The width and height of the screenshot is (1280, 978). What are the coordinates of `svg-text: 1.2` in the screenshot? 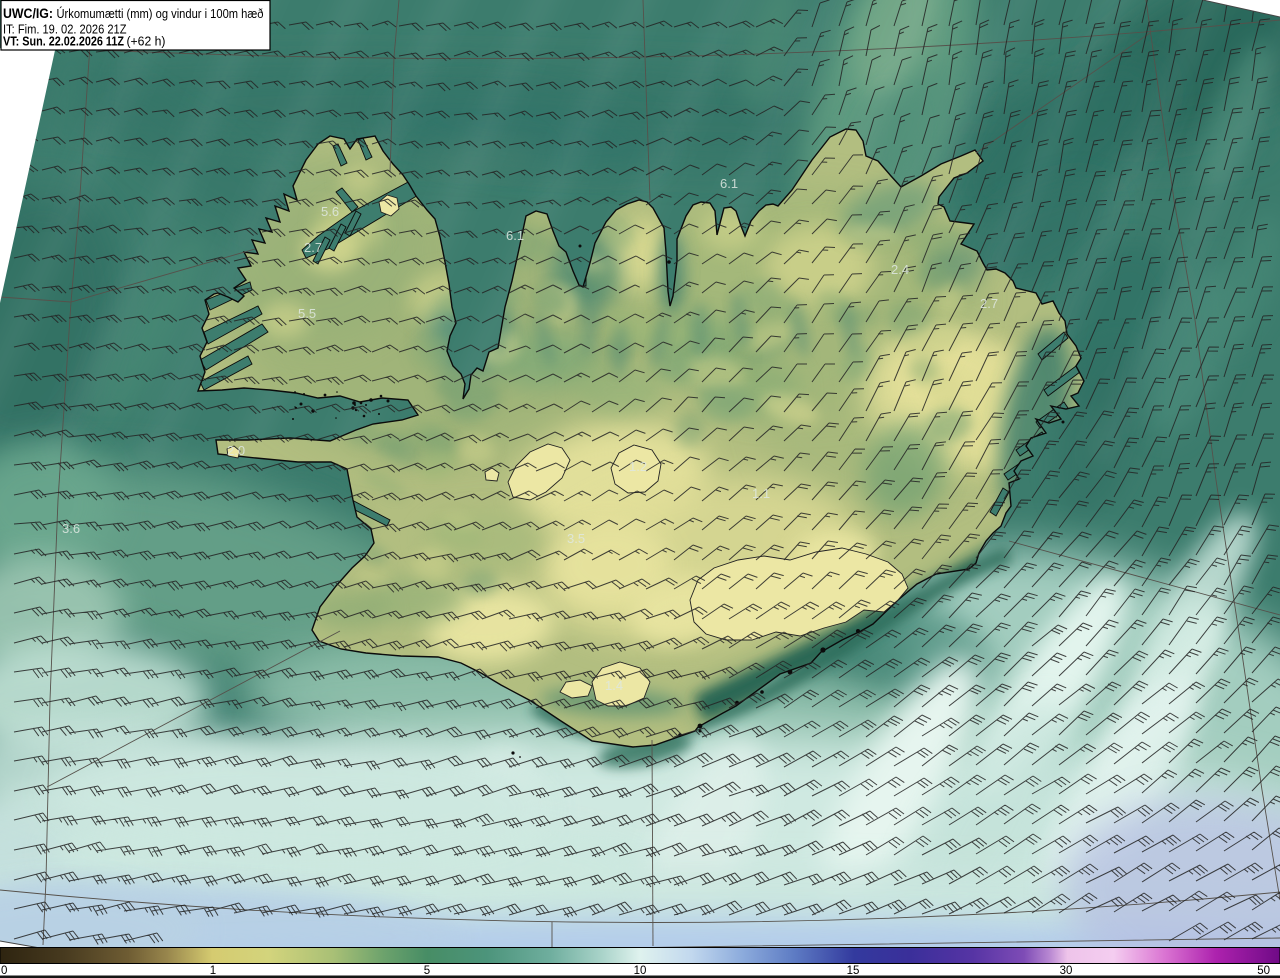 It's located at (638, 466).